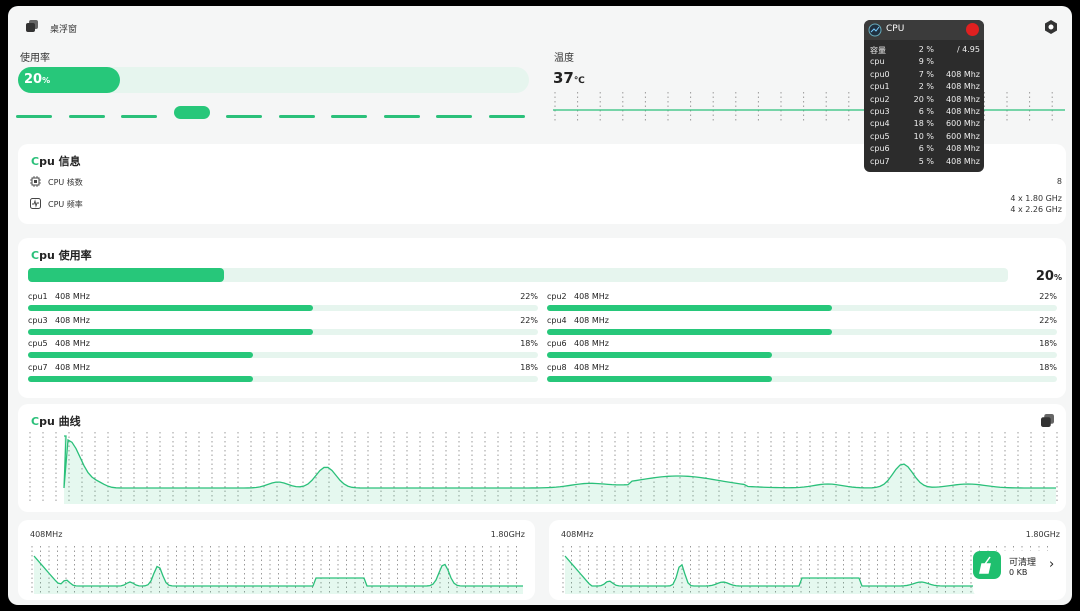 The height and width of the screenshot is (611, 1080). Describe the element at coordinates (283, 303) in the screenshot. I see `cpu-core-row: cpu1 408 MHz 22%` at that location.